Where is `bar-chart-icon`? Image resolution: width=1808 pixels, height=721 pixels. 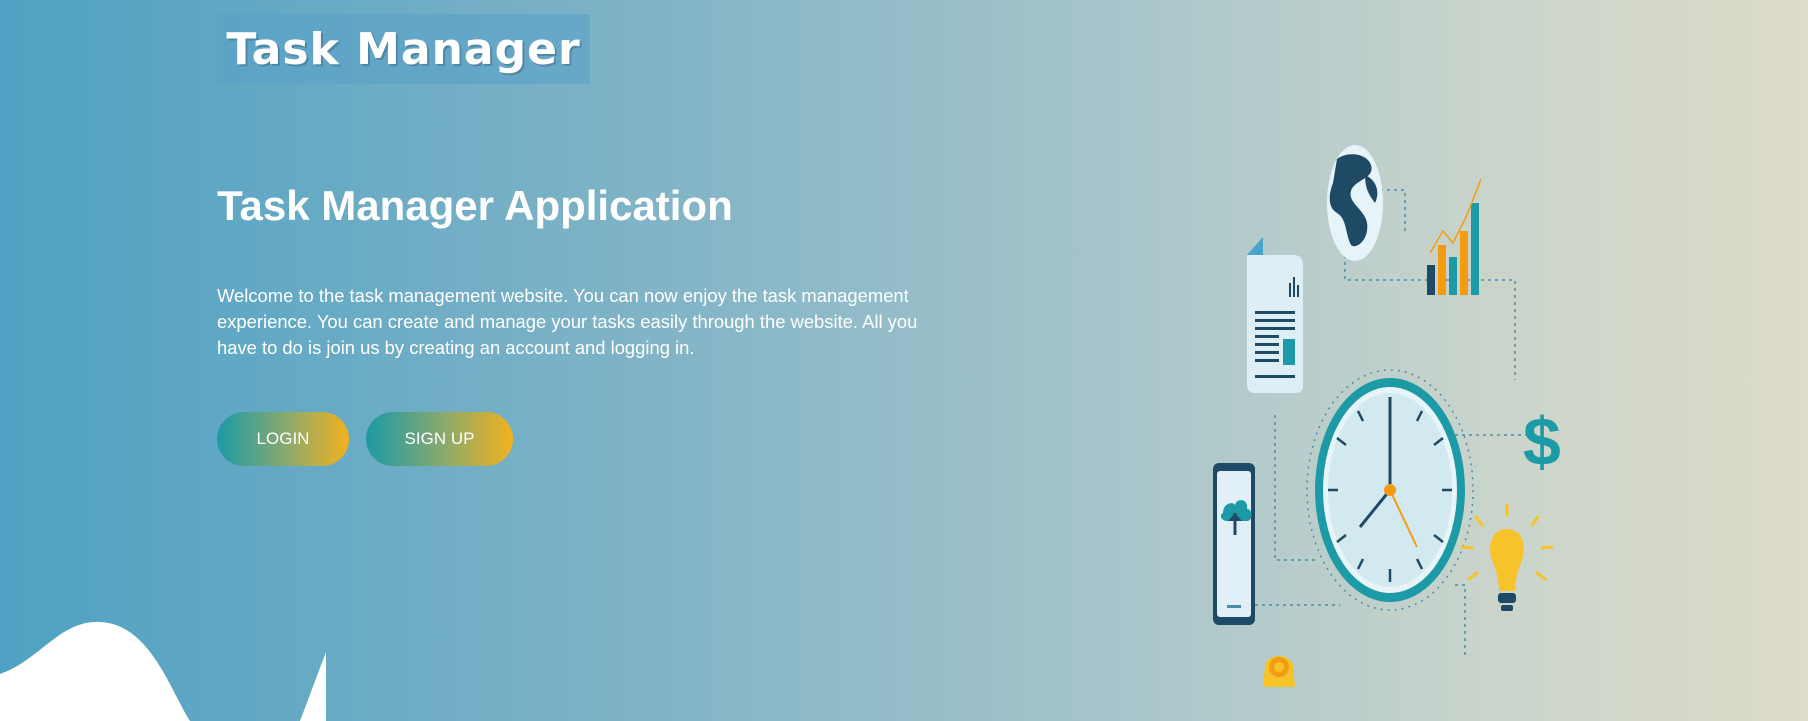 bar-chart-icon is located at coordinates (1454, 236).